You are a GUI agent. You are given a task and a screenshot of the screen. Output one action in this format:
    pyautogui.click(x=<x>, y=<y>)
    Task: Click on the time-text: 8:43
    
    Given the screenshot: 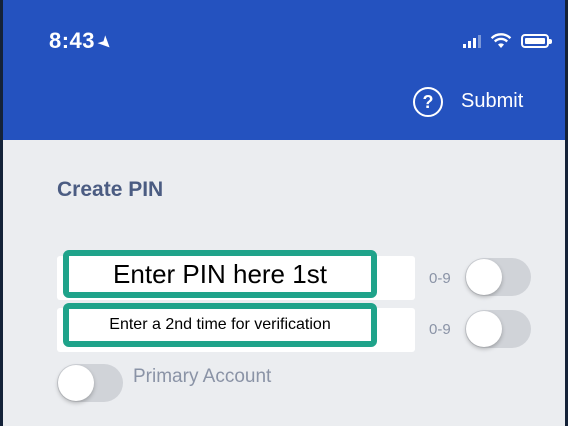 What is the action you would take?
    pyautogui.click(x=72, y=40)
    